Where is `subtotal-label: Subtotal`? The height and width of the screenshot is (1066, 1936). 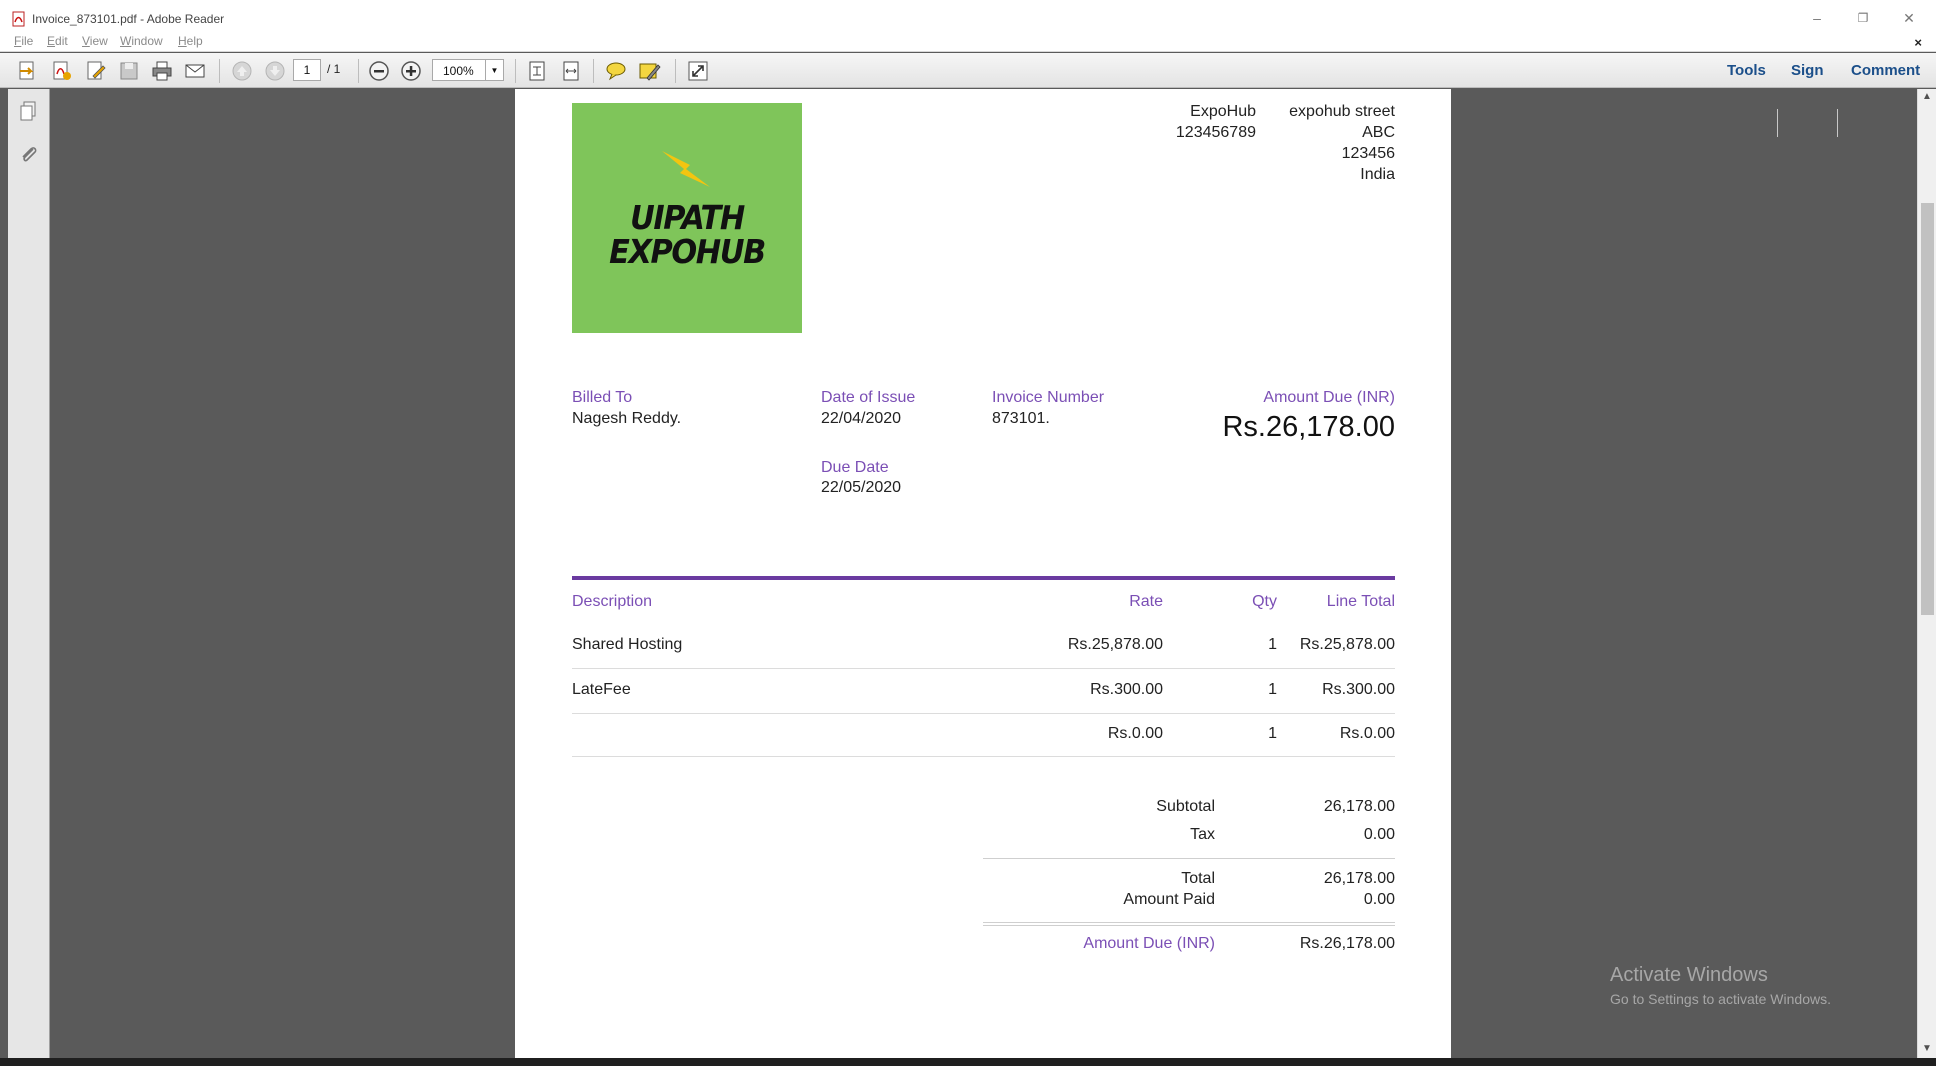 subtotal-label: Subtotal is located at coordinates (1185, 806).